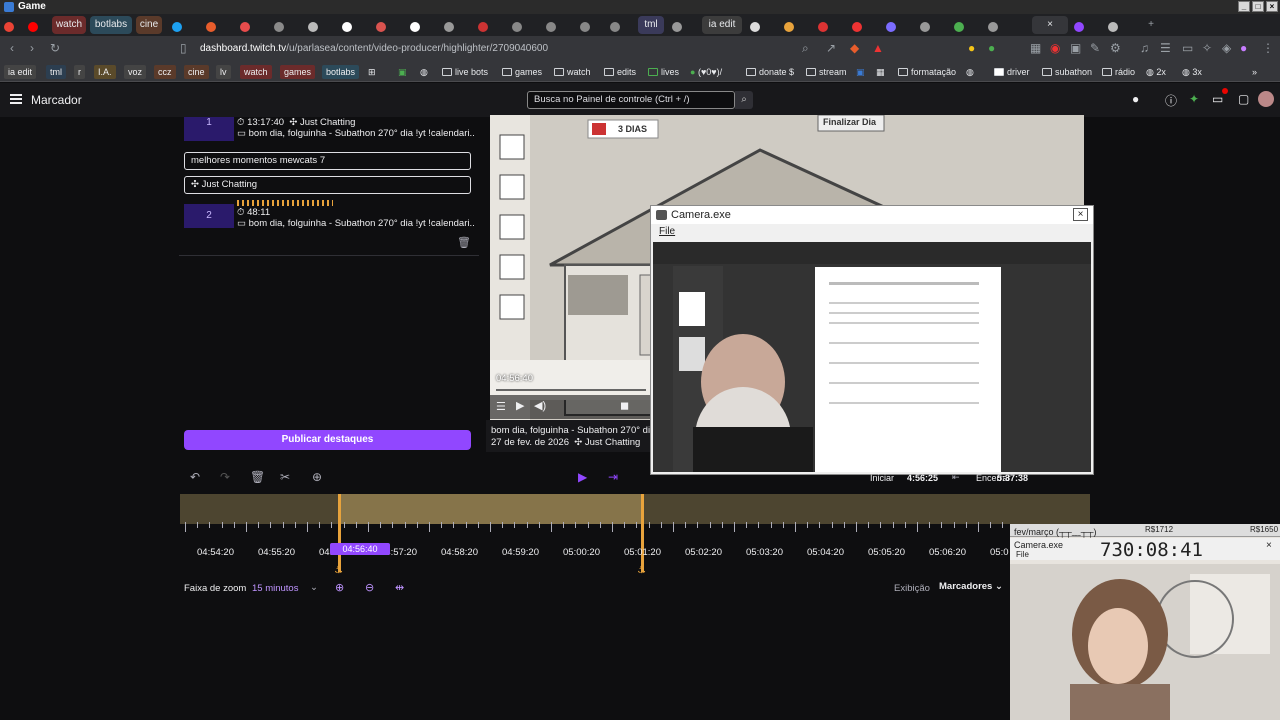 This screenshot has width=1280, height=720. What do you see at coordinates (339, 587) in the screenshot?
I see `zoom-in-icon: ⊕` at bounding box center [339, 587].